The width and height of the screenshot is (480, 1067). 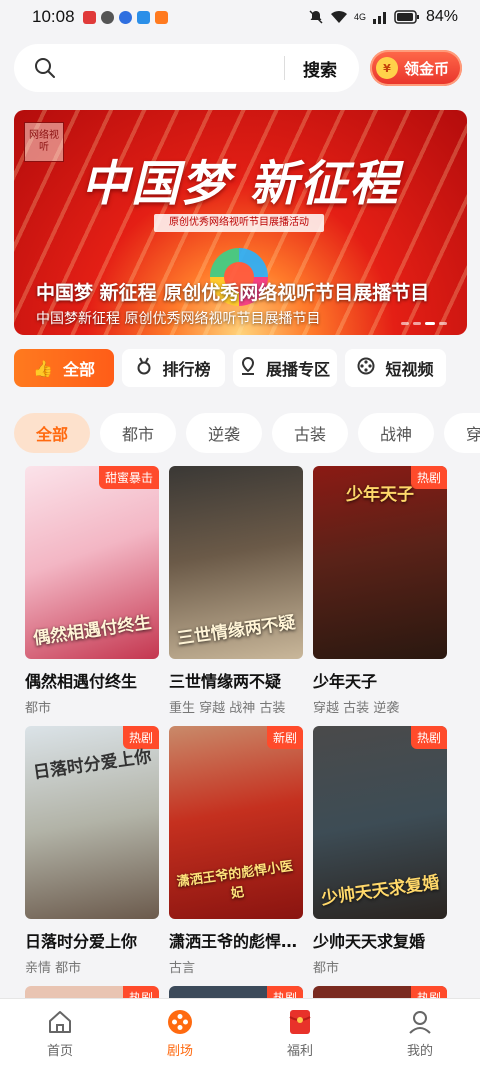 What do you see at coordinates (186, 369) in the screenshot?
I see `tab-label: 排行榜` at bounding box center [186, 369].